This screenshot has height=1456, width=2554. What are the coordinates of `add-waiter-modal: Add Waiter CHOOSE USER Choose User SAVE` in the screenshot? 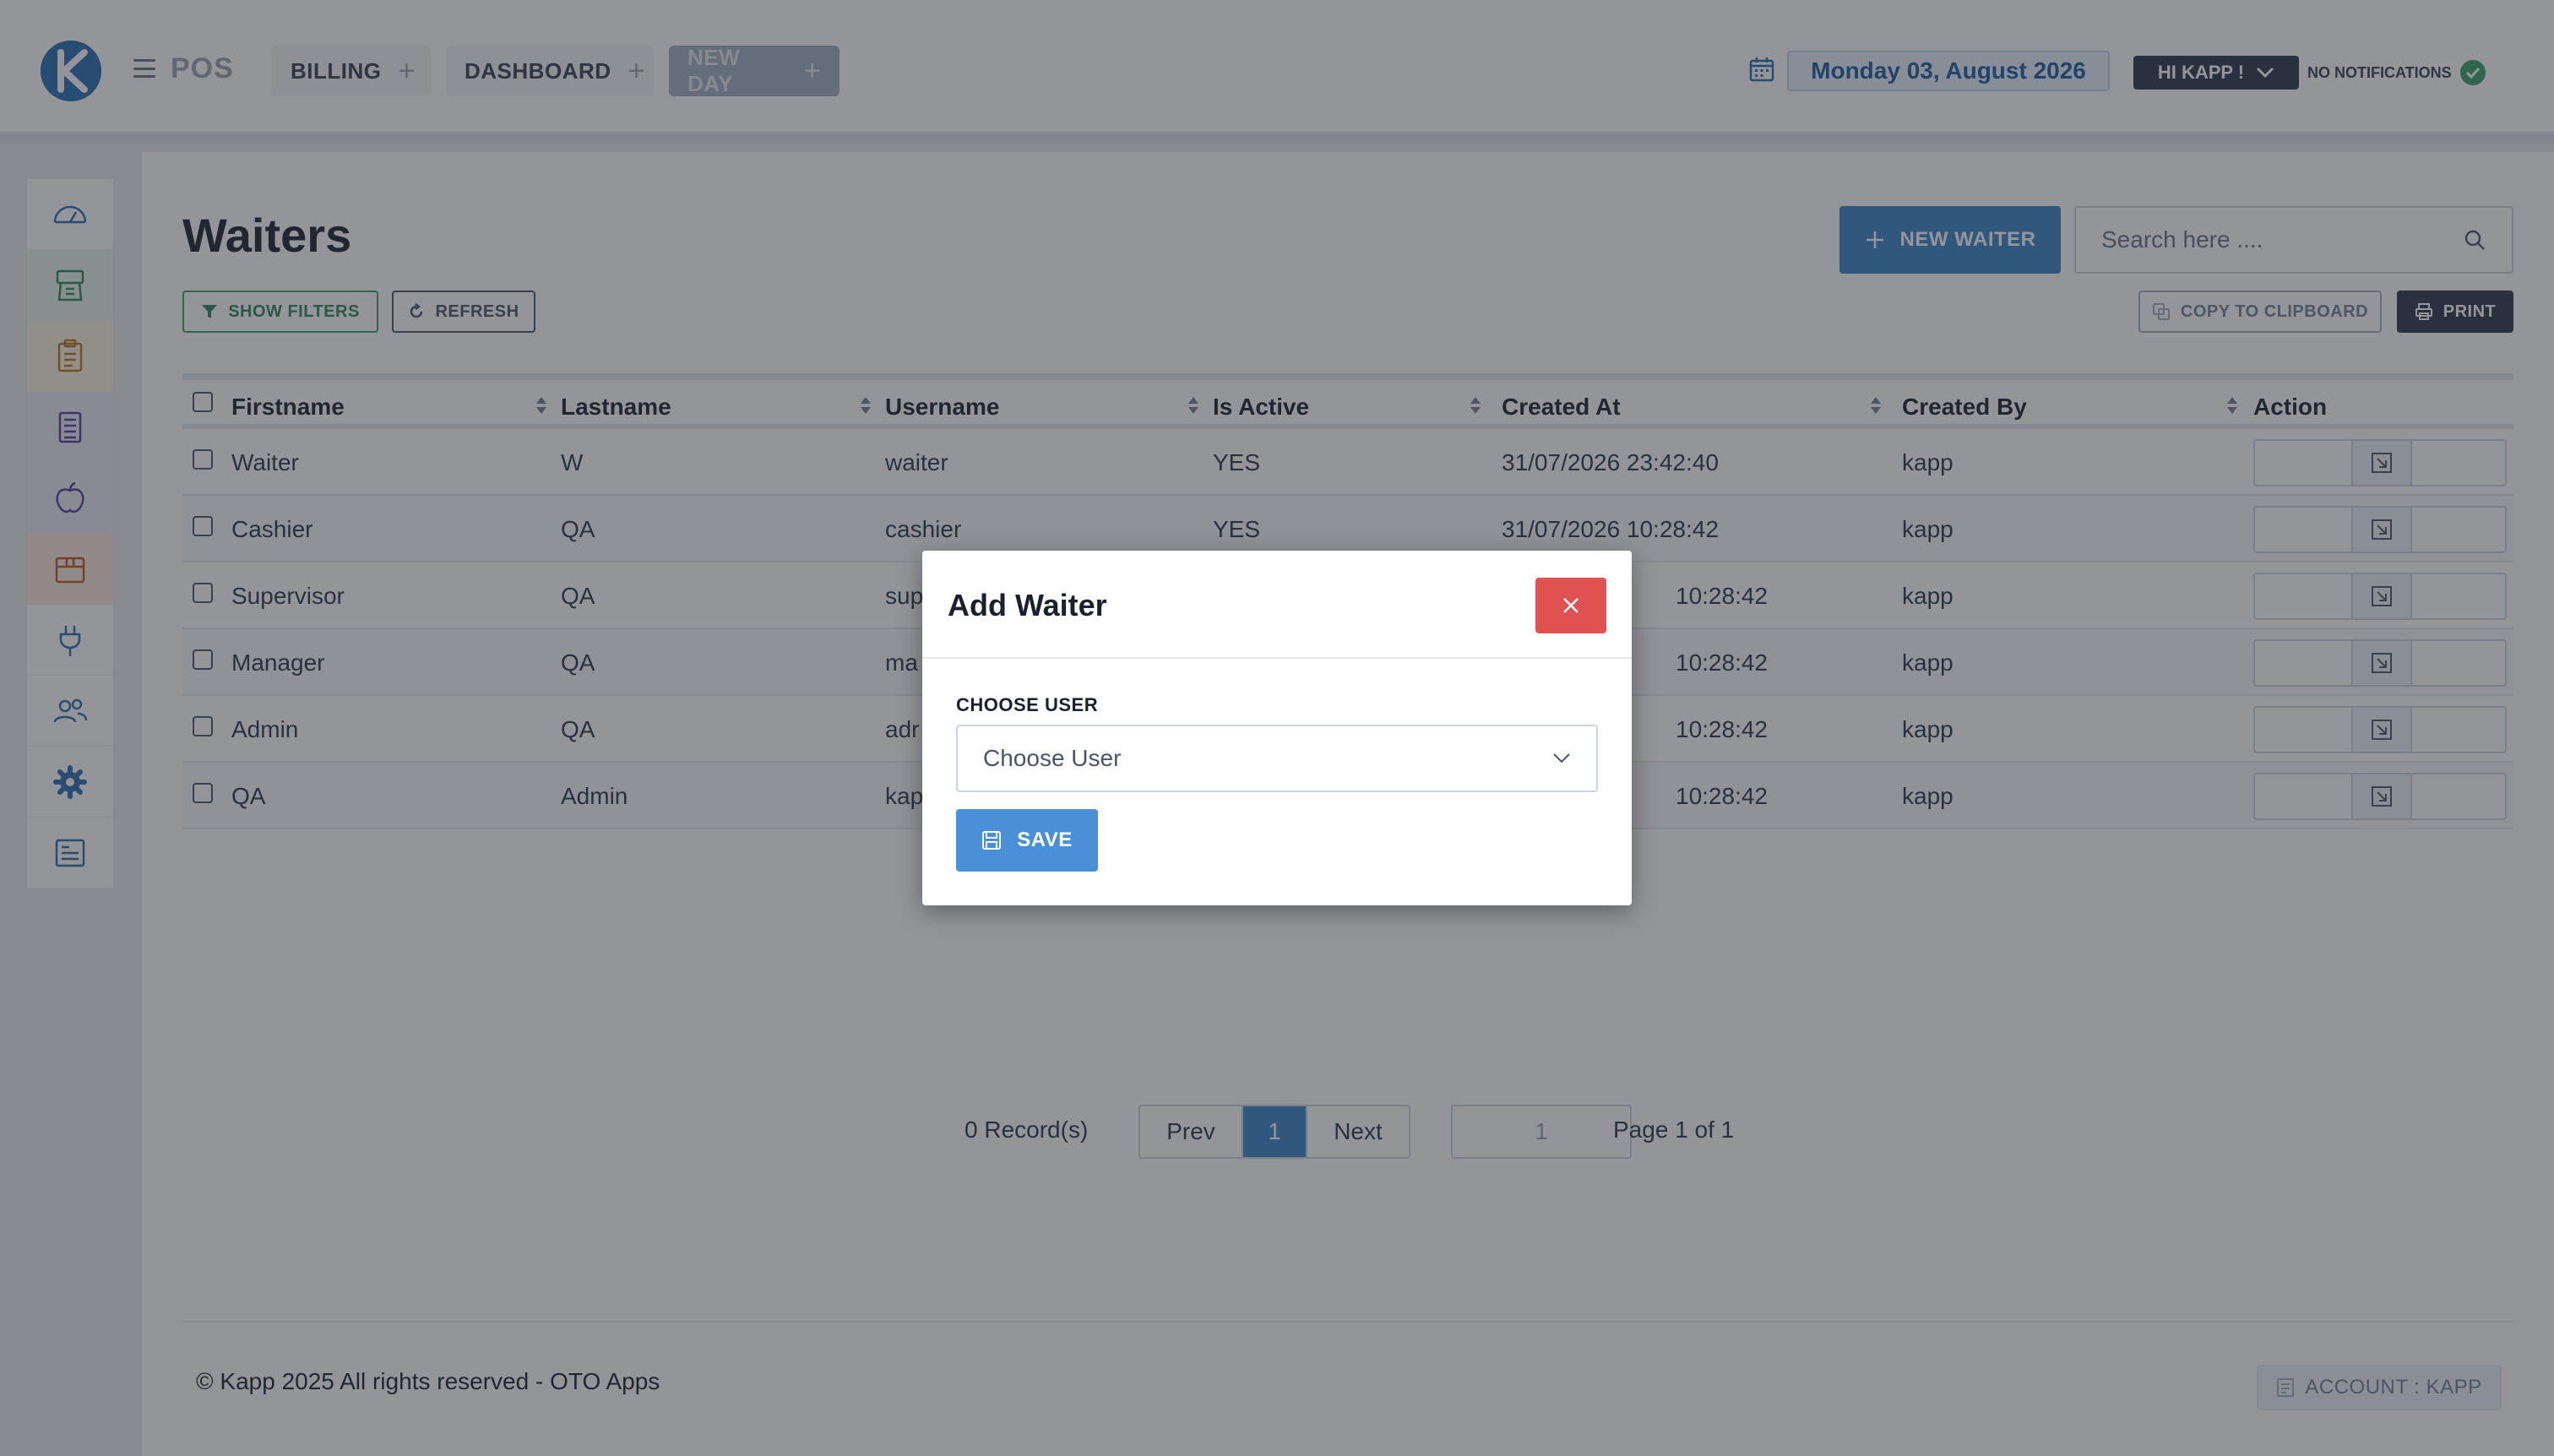 It's located at (1277, 728).